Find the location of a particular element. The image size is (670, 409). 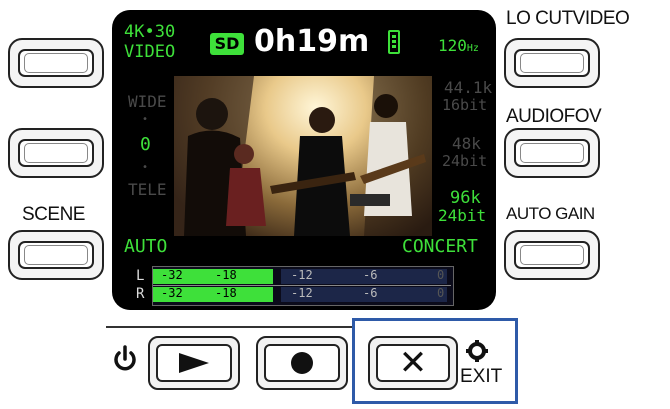

close-icon: ✕ is located at coordinates (413, 363).